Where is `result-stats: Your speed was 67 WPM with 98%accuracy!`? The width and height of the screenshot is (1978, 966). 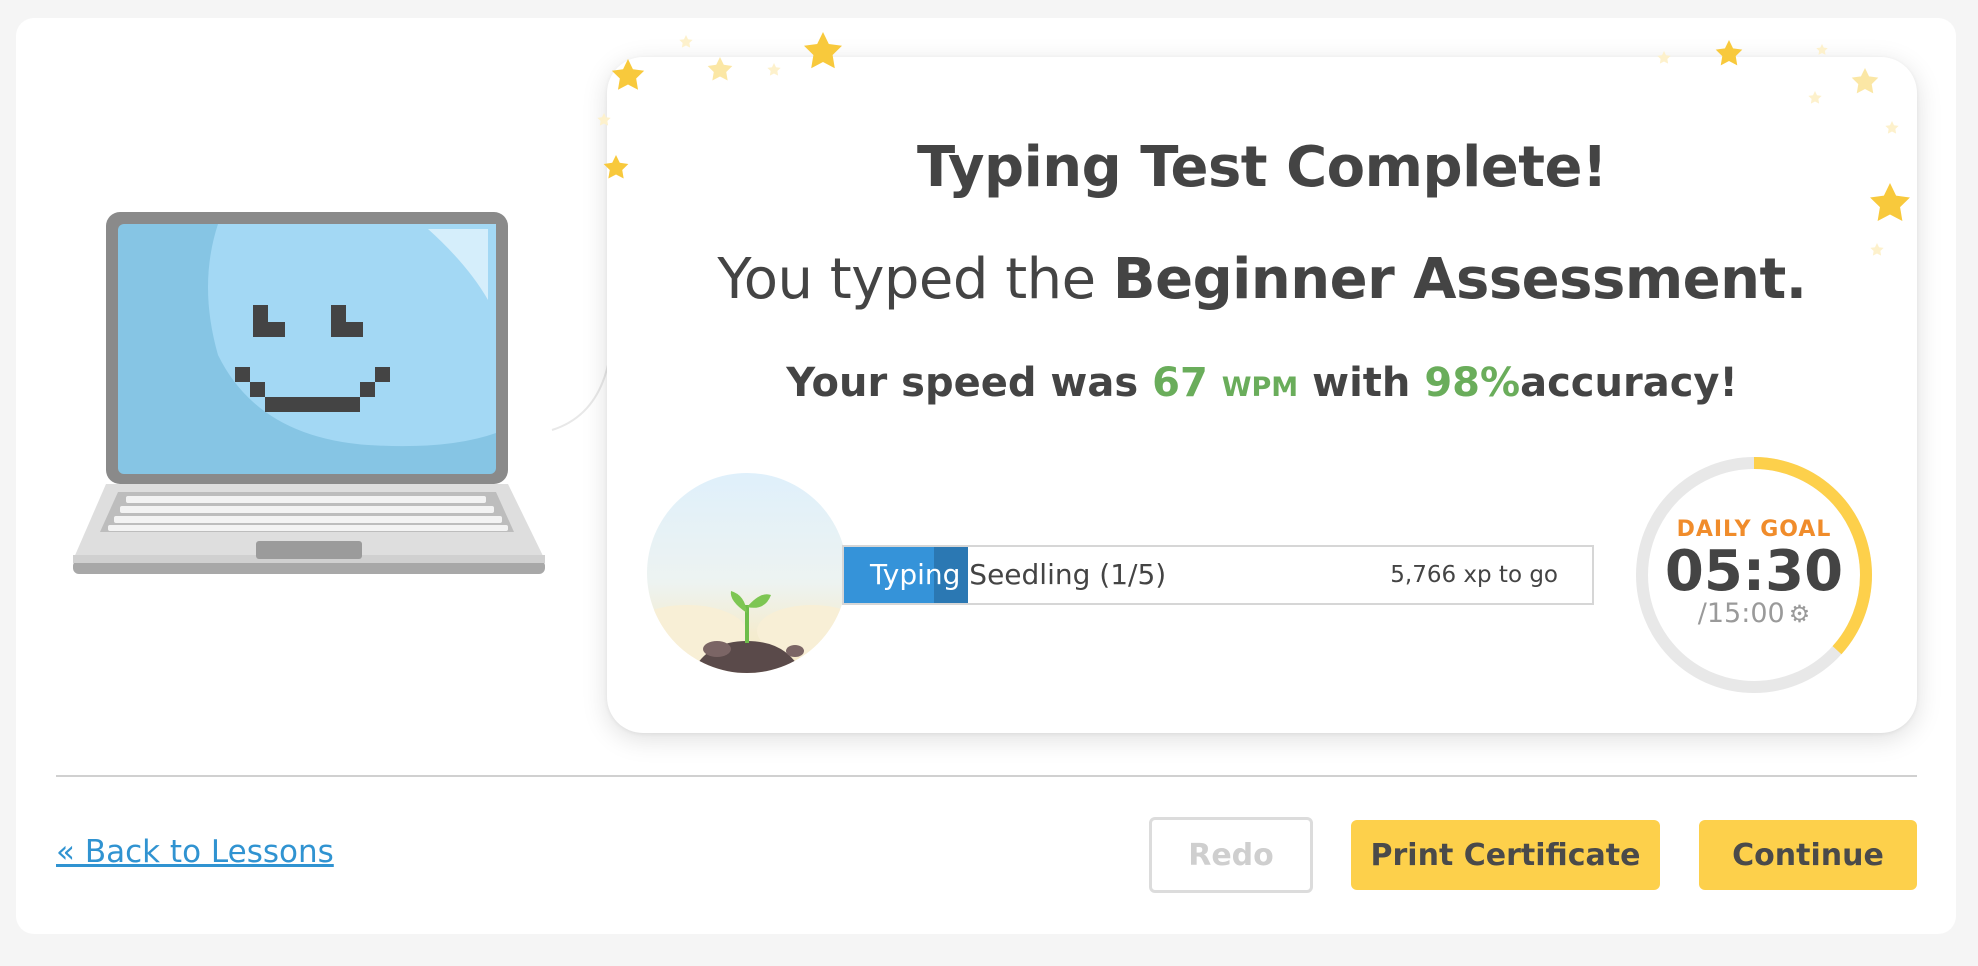
result-stats: Your speed was 67 WPM with 98%accuracy! is located at coordinates (1262, 383).